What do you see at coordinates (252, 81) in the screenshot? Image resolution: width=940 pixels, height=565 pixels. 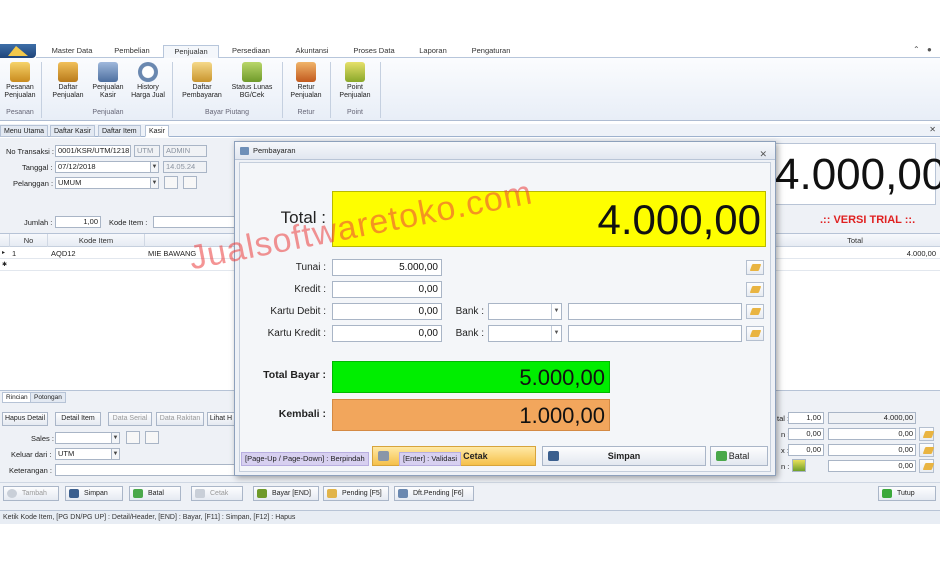 I see `status-lunas-button: Status Lunas BG/Cek` at bounding box center [252, 81].